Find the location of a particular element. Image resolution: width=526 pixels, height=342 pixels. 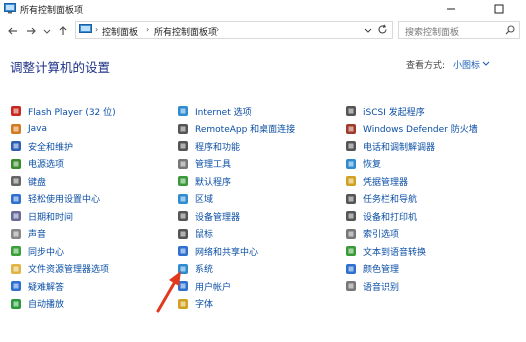

control-panel-item: 系统 is located at coordinates (195, 269).